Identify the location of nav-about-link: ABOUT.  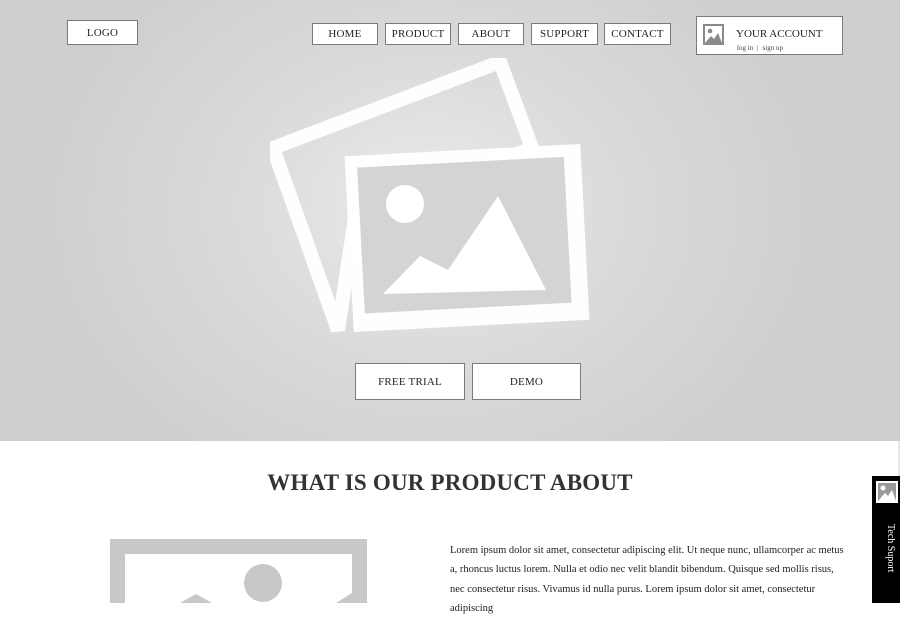
(491, 34).